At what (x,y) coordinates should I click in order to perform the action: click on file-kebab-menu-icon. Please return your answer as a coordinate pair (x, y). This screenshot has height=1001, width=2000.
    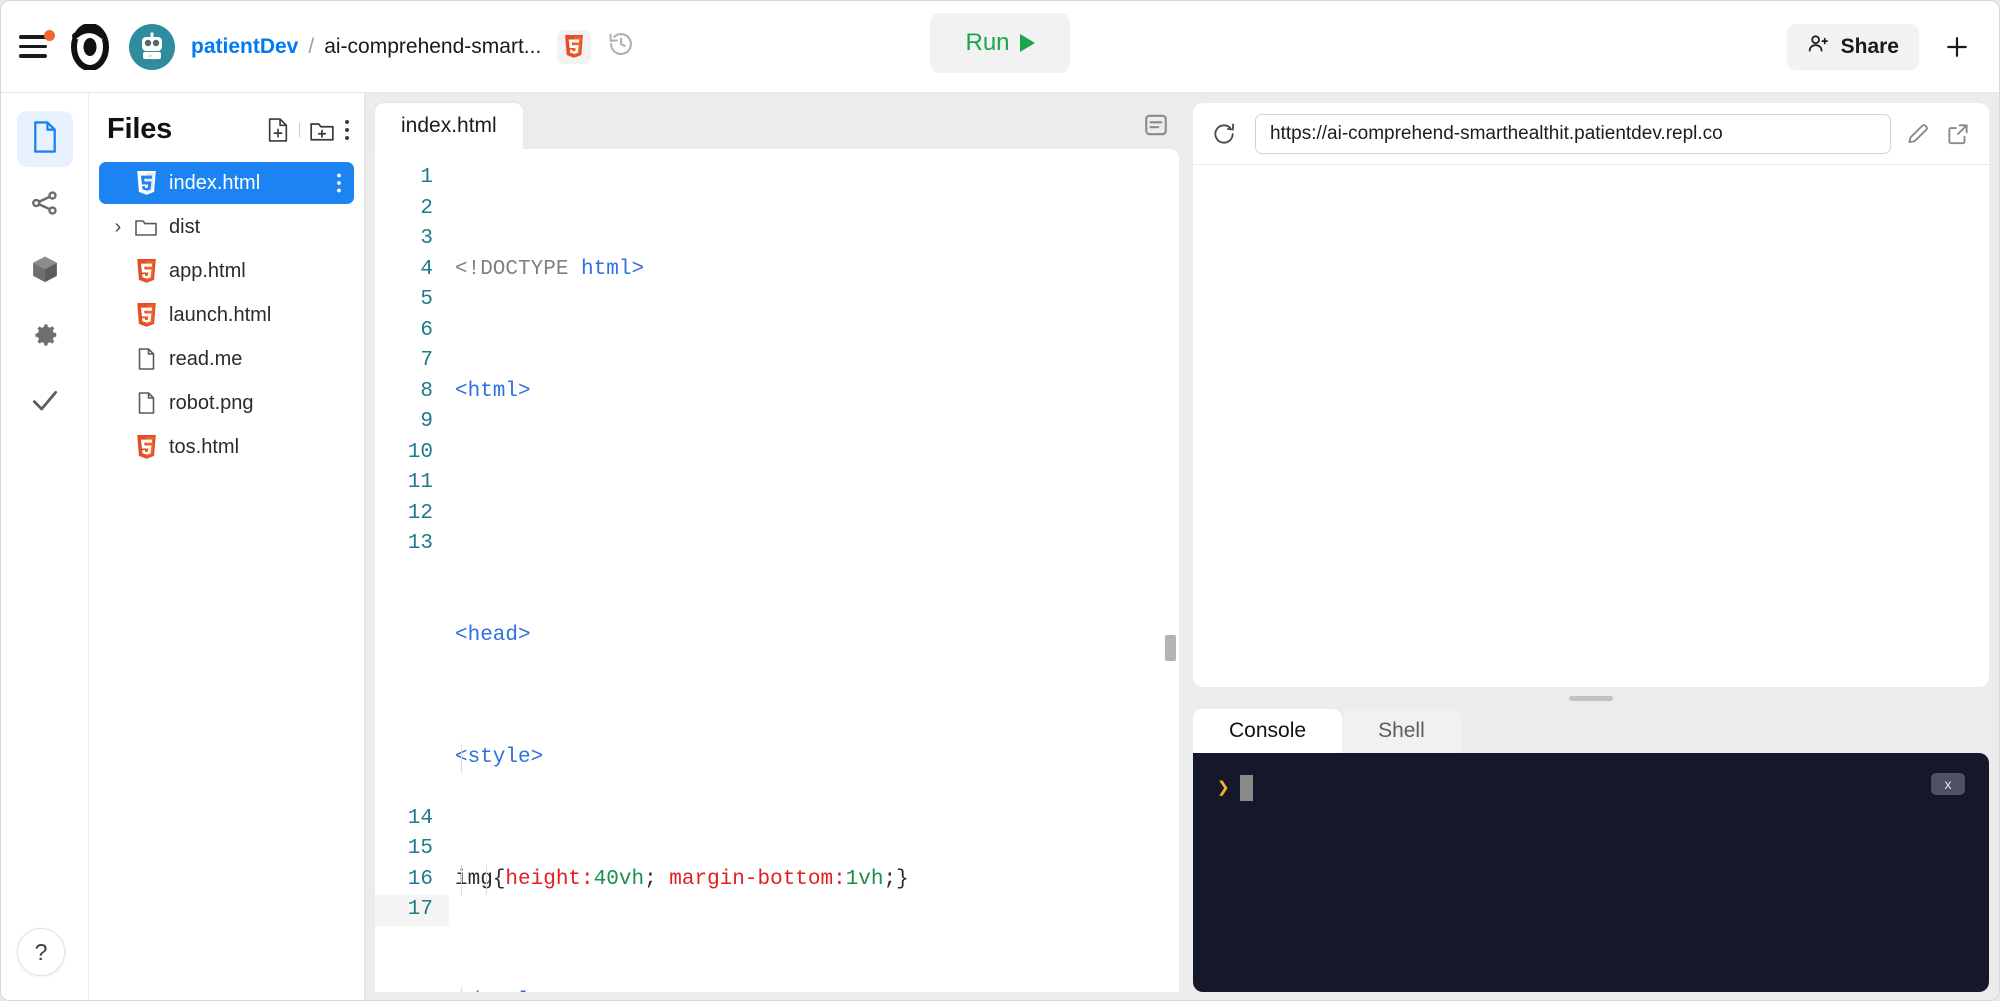
    Looking at the image, I should click on (339, 183).